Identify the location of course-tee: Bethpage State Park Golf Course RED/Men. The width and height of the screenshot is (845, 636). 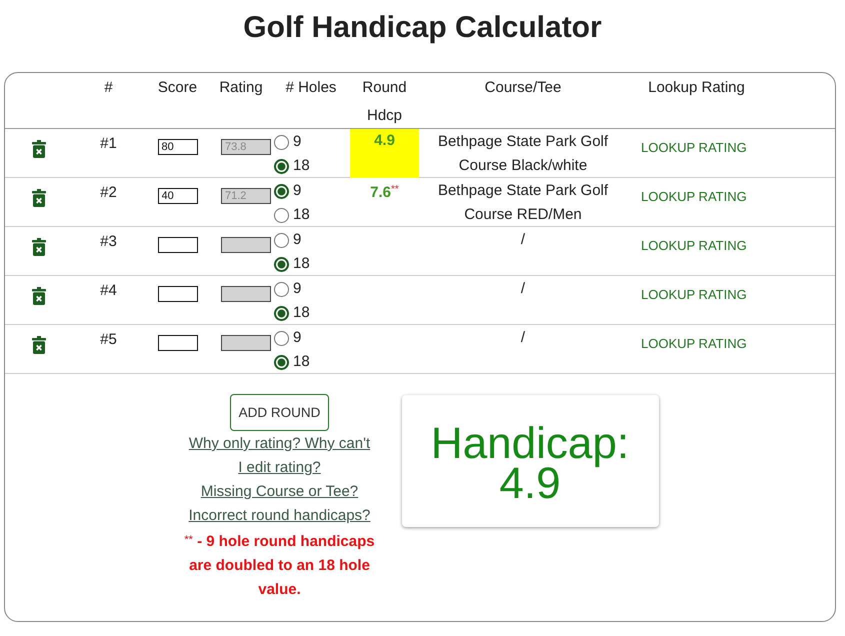
(523, 203).